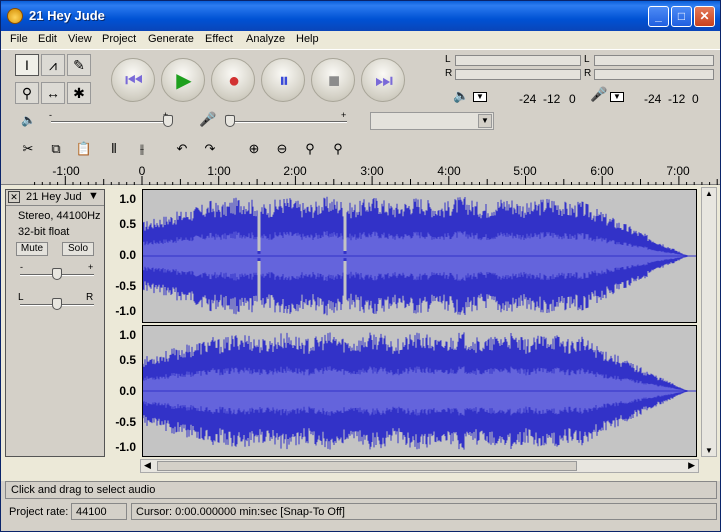  What do you see at coordinates (208, 119) in the screenshot?
I see `input-volume-icon: 🎤` at bounding box center [208, 119].